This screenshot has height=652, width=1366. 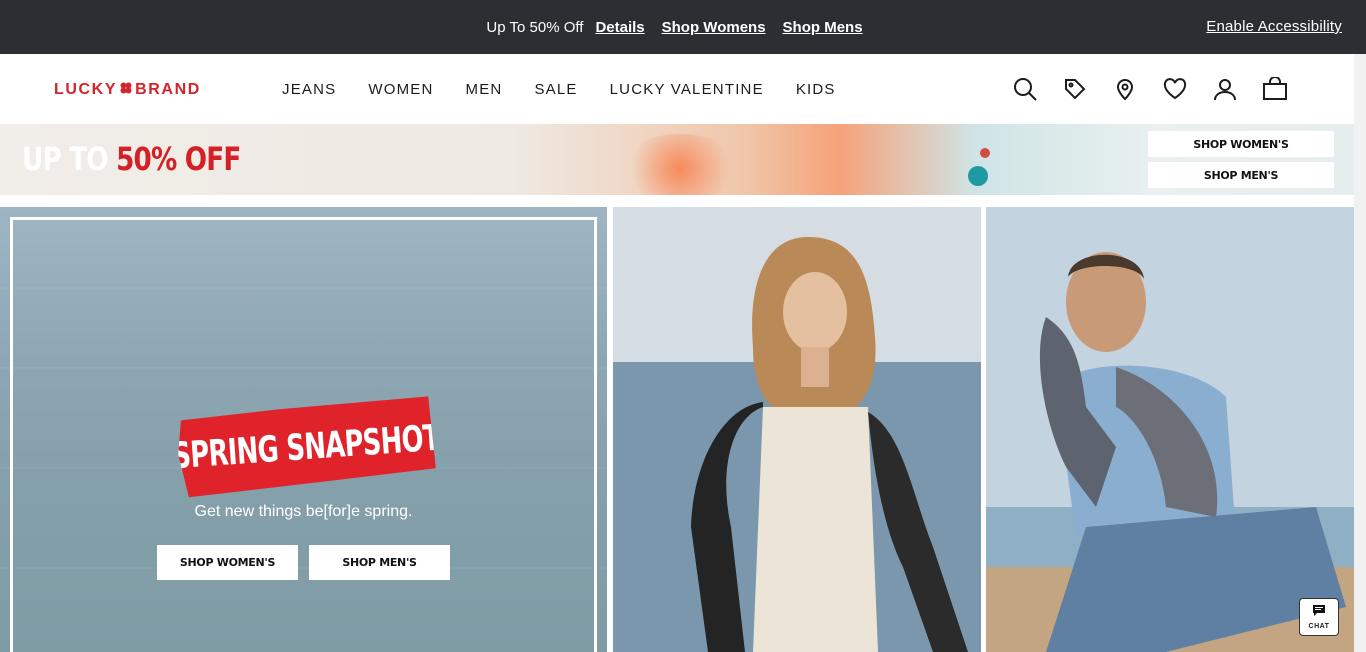 What do you see at coordinates (379, 562) in the screenshot?
I see `hero-shop-mens-button: SHOP MEN'S` at bounding box center [379, 562].